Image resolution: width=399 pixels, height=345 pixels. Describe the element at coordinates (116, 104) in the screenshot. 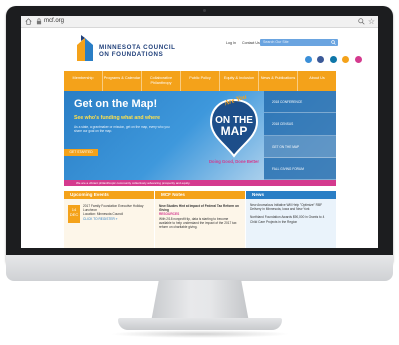

I see `hero-title: Get on the Map!` at that location.